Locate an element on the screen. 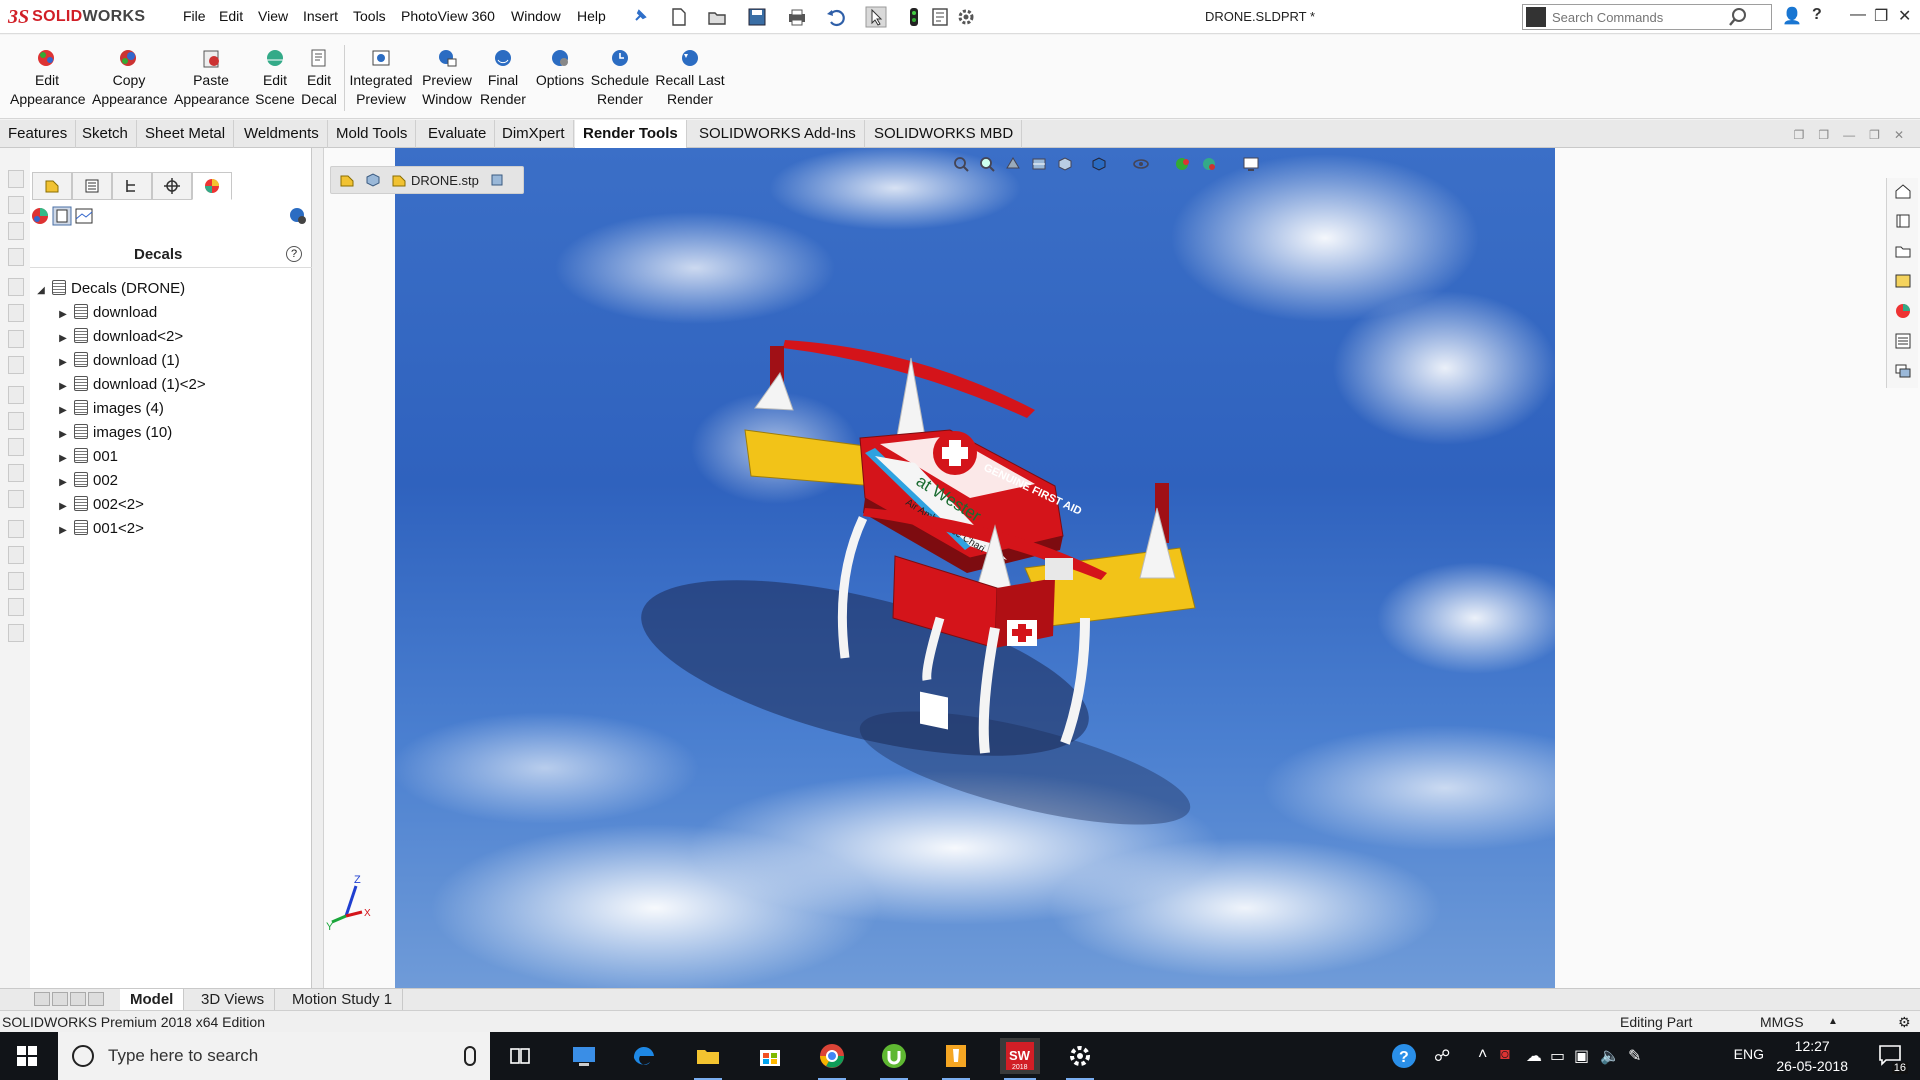  tree-item-decal: ▶ 001<2> is located at coordinates (100, 529).